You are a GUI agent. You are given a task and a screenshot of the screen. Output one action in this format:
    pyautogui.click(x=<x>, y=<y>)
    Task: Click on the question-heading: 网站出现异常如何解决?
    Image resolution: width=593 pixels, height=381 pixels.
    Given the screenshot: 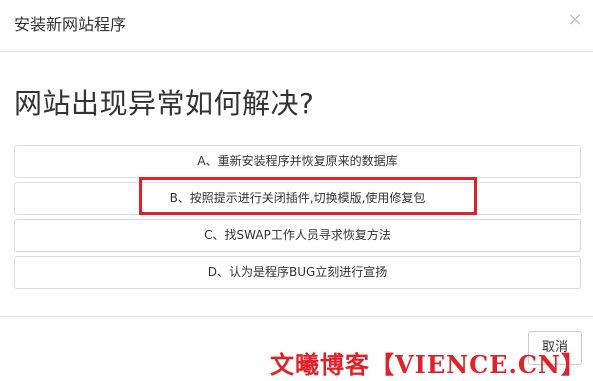 What is the action you would take?
    pyautogui.click(x=164, y=103)
    